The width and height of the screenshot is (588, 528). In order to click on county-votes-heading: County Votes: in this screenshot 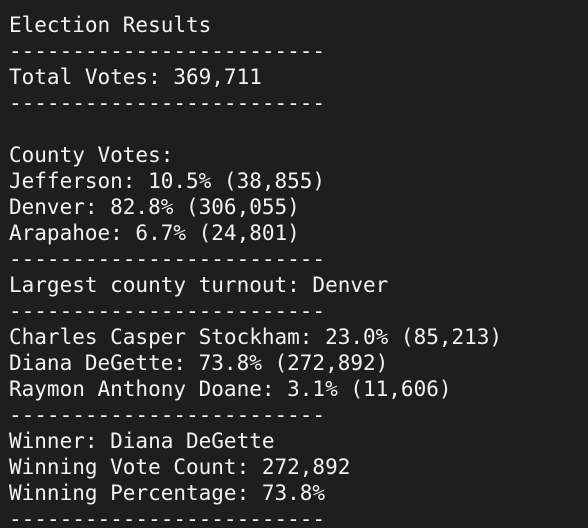, I will do `click(91, 155)`.